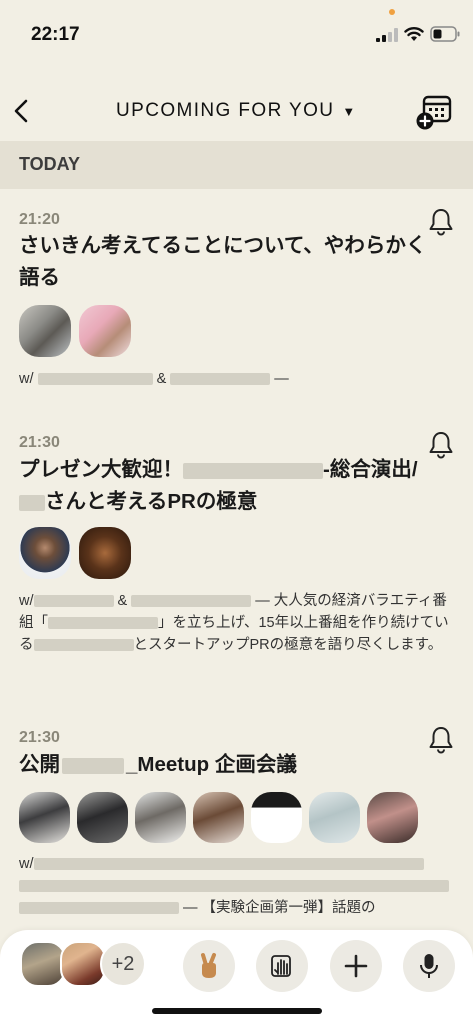 This screenshot has width=473, height=1024. Describe the element at coordinates (349, 111) in the screenshot. I see `caret-down-icon: ▼` at that location.